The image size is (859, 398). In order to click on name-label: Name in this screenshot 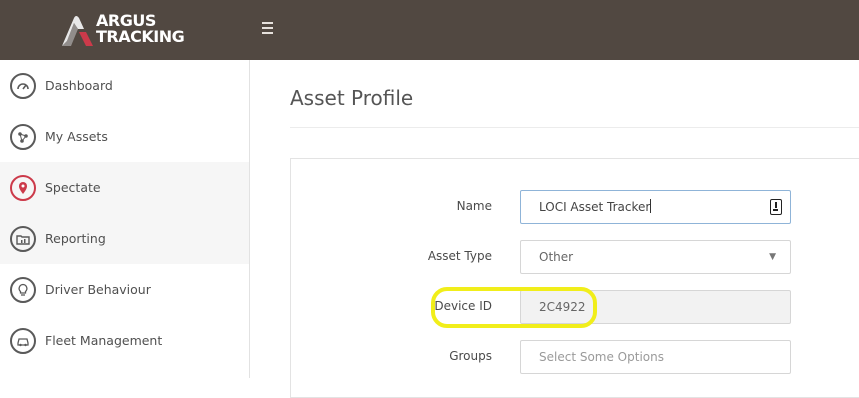, I will do `click(474, 206)`.